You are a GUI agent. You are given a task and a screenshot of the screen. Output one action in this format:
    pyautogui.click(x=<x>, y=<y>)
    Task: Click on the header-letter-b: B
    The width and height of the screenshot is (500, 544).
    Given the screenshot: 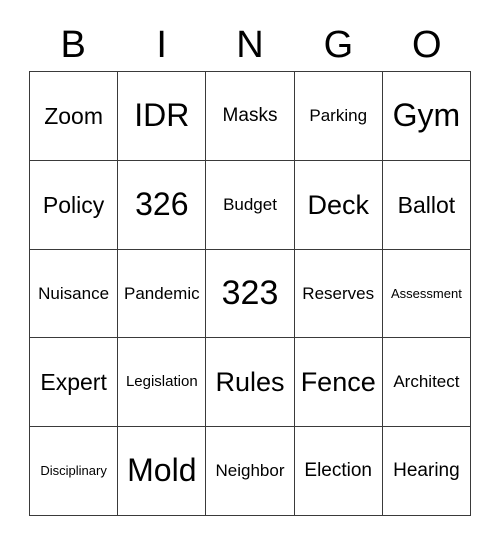 What is the action you would take?
    pyautogui.click(x=73, y=44)
    